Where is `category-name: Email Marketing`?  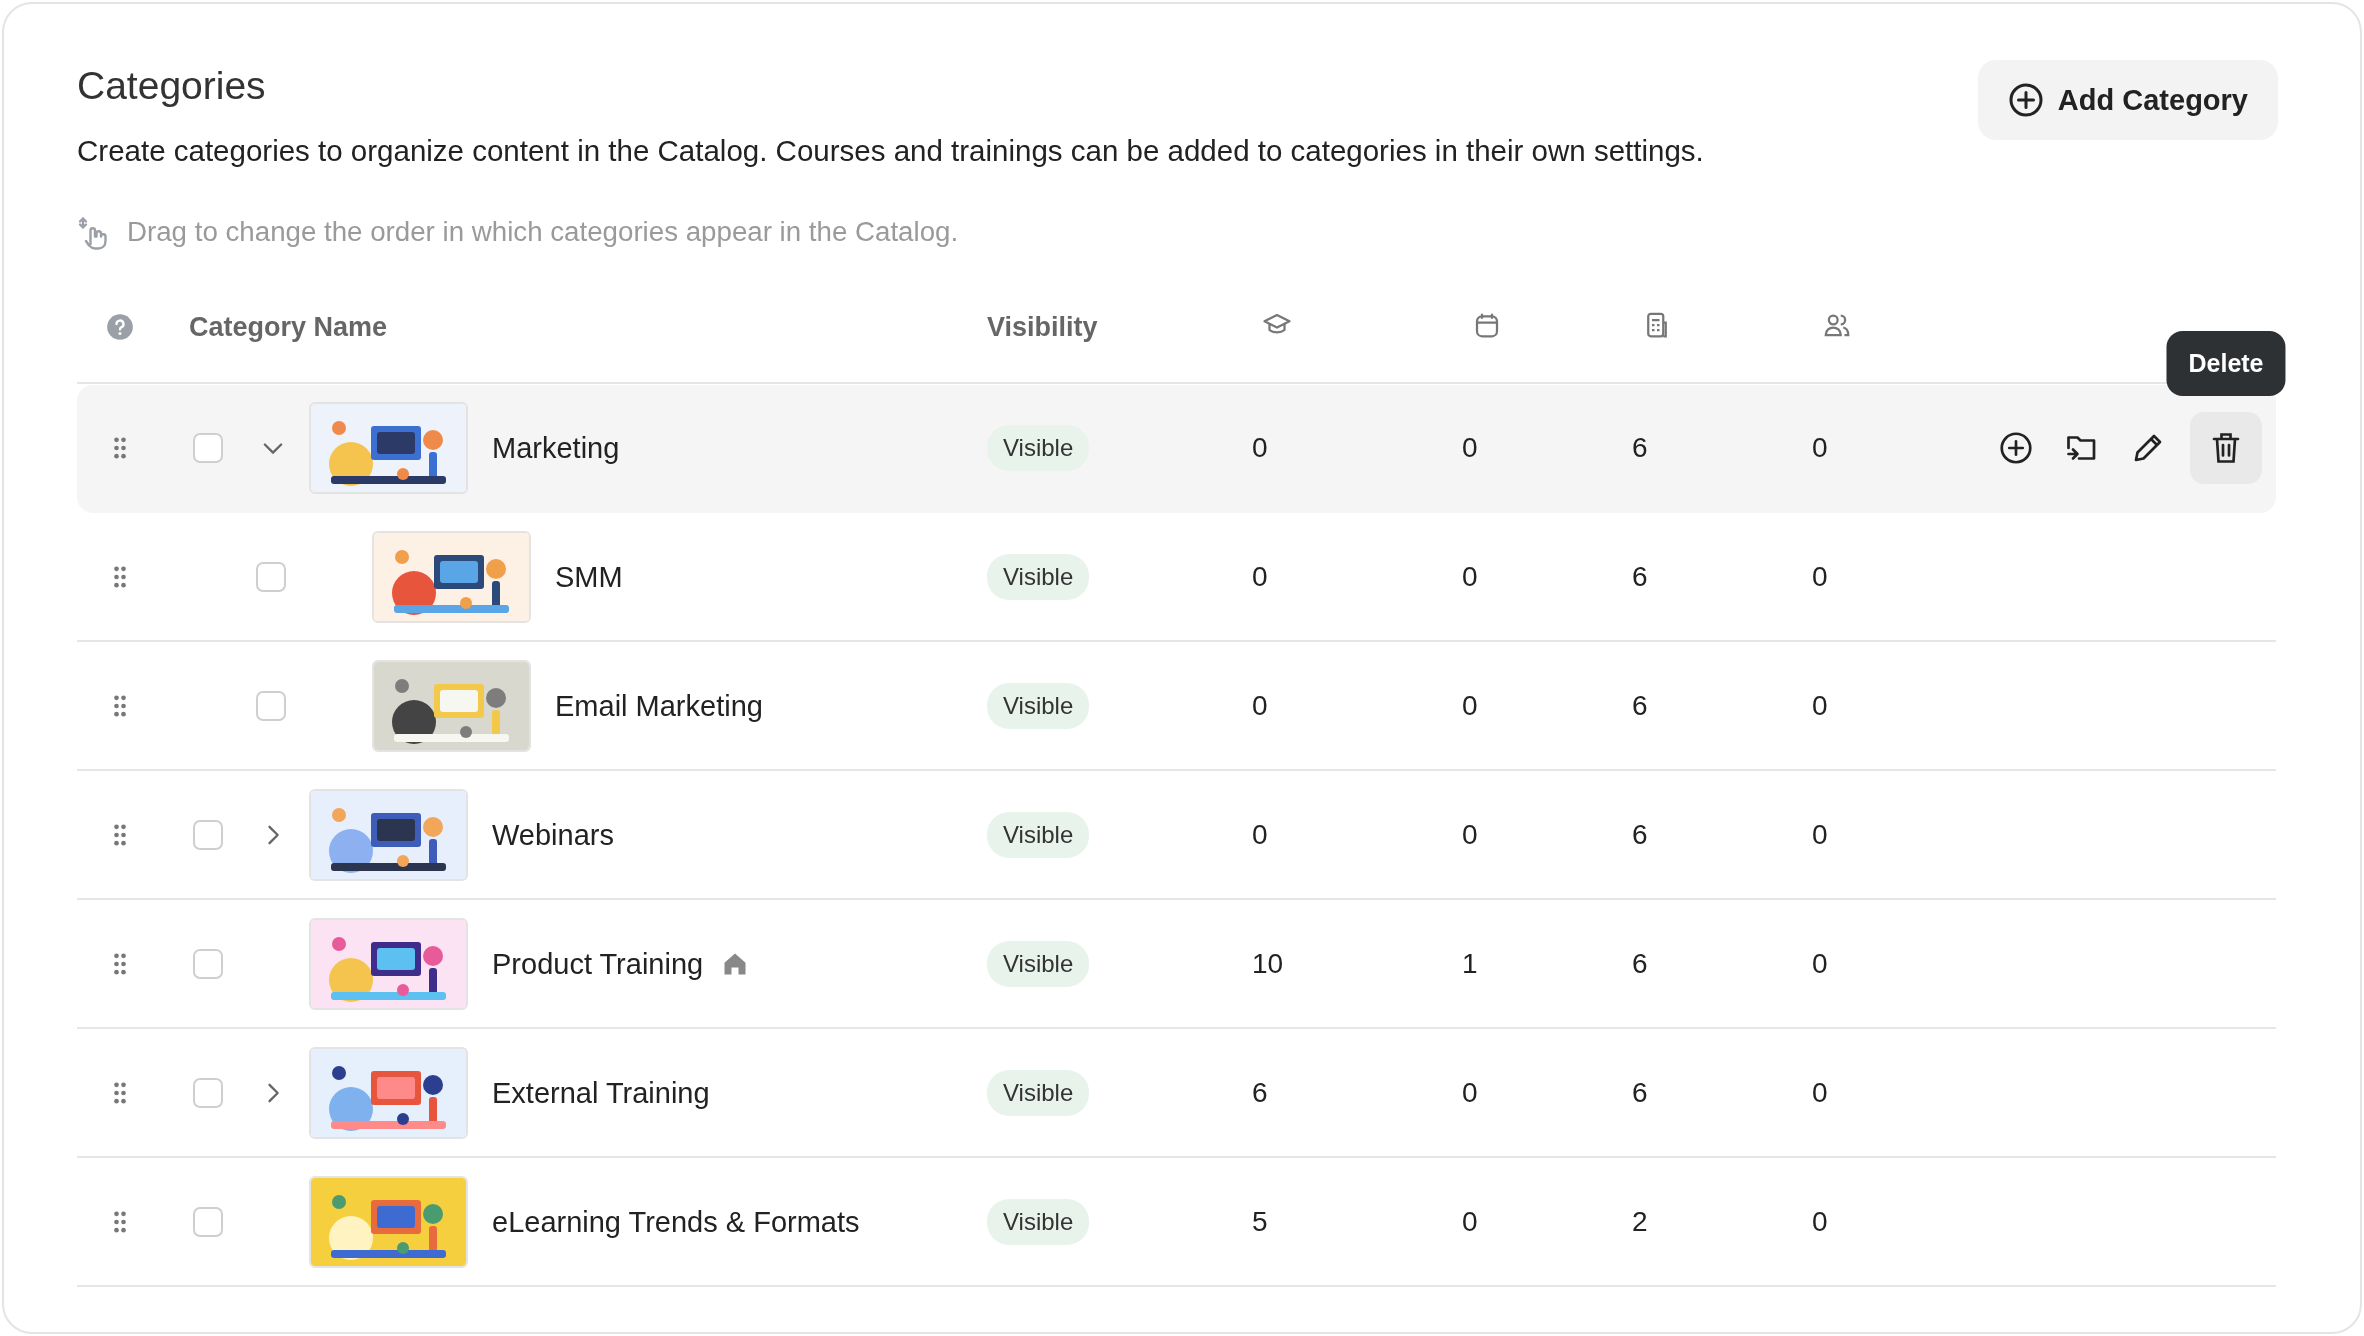 category-name: Email Marketing is located at coordinates (659, 706).